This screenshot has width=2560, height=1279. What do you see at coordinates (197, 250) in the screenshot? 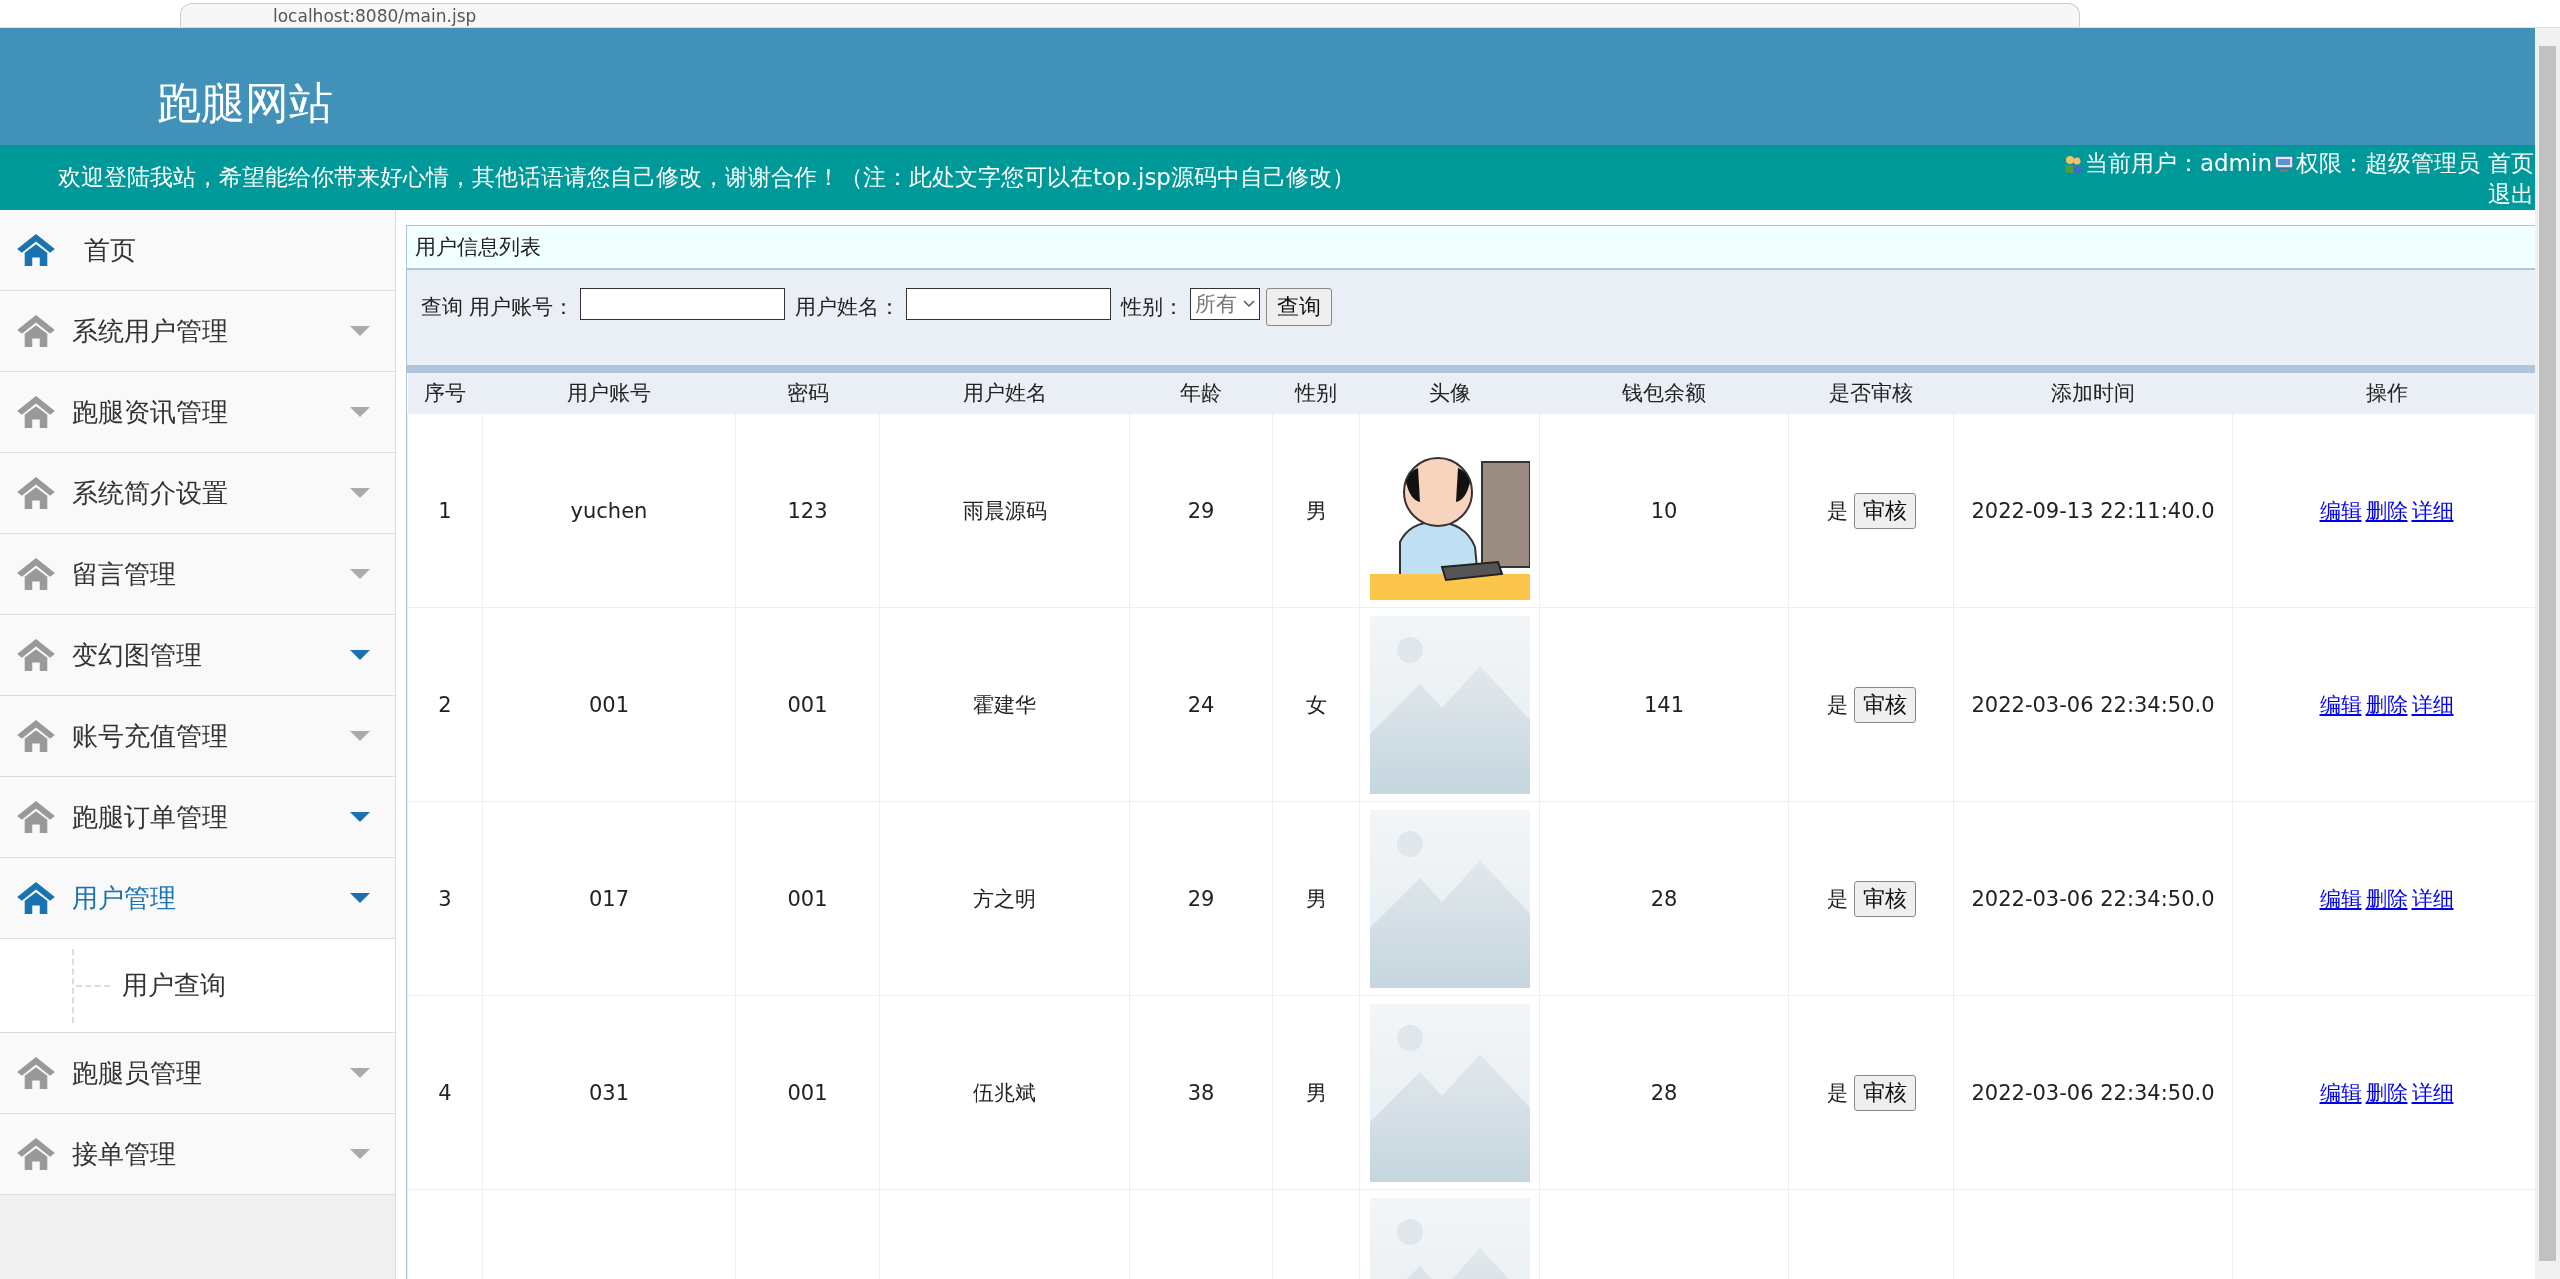
I see `sidebar-item: 首页` at bounding box center [197, 250].